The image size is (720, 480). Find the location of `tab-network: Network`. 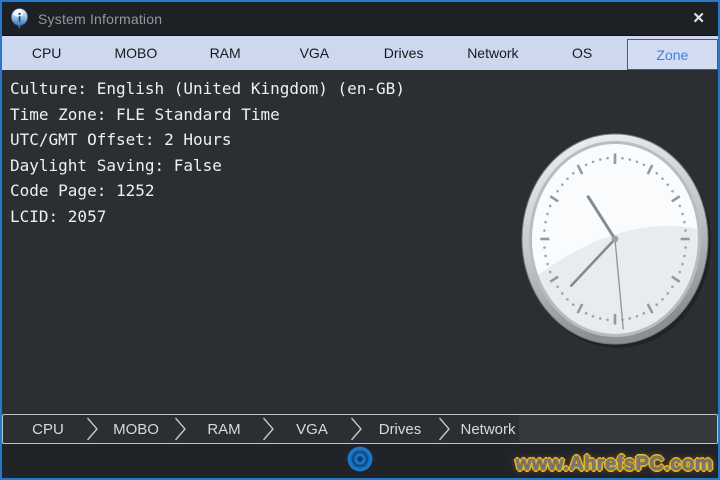

tab-network: Network is located at coordinates (492, 53).